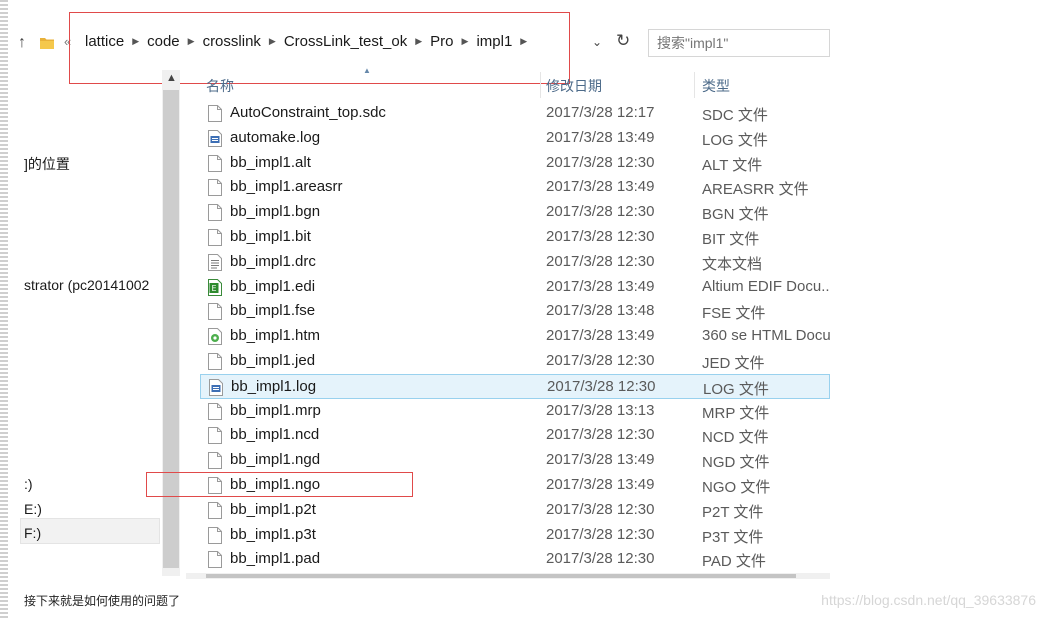 The image size is (1044, 620). Describe the element at coordinates (215, 262) in the screenshot. I see `text-file-icon` at that location.